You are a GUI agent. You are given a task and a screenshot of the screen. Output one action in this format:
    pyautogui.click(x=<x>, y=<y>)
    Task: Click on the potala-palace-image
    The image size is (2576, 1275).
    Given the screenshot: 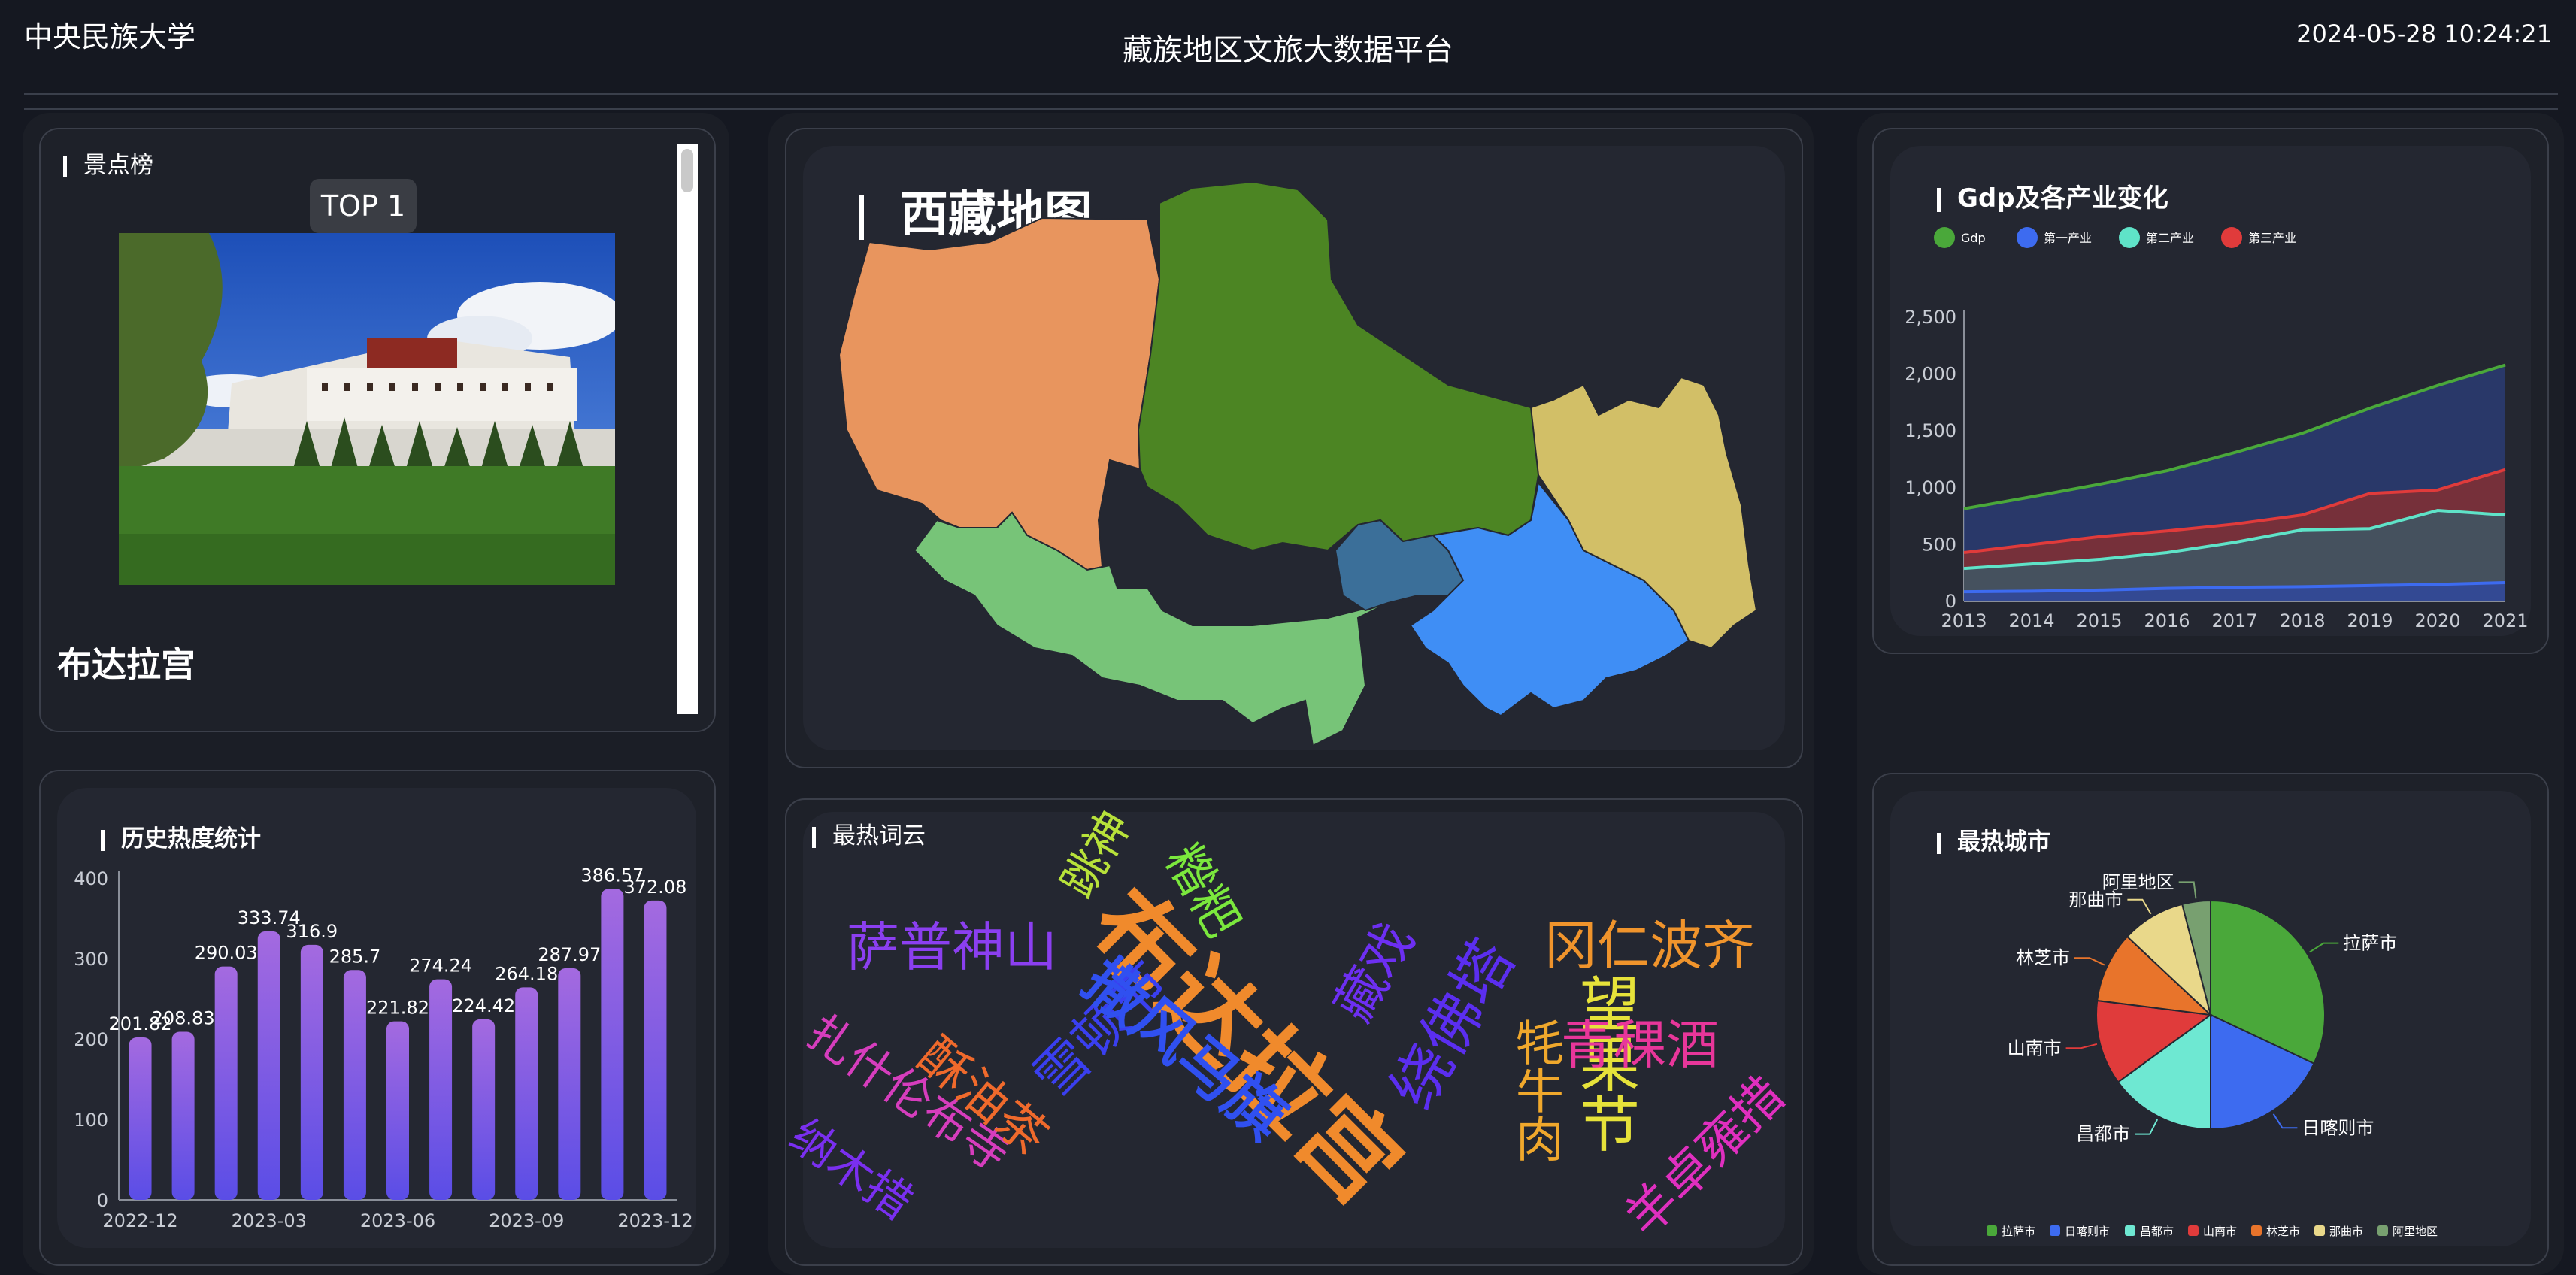 What is the action you would take?
    pyautogui.click(x=371, y=409)
    